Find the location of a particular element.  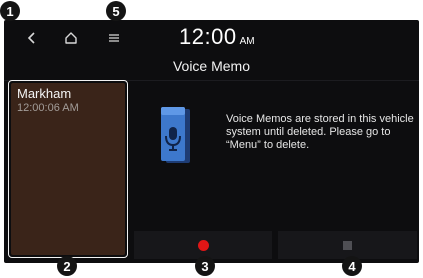

callout-2: 2 is located at coordinates (67, 266).